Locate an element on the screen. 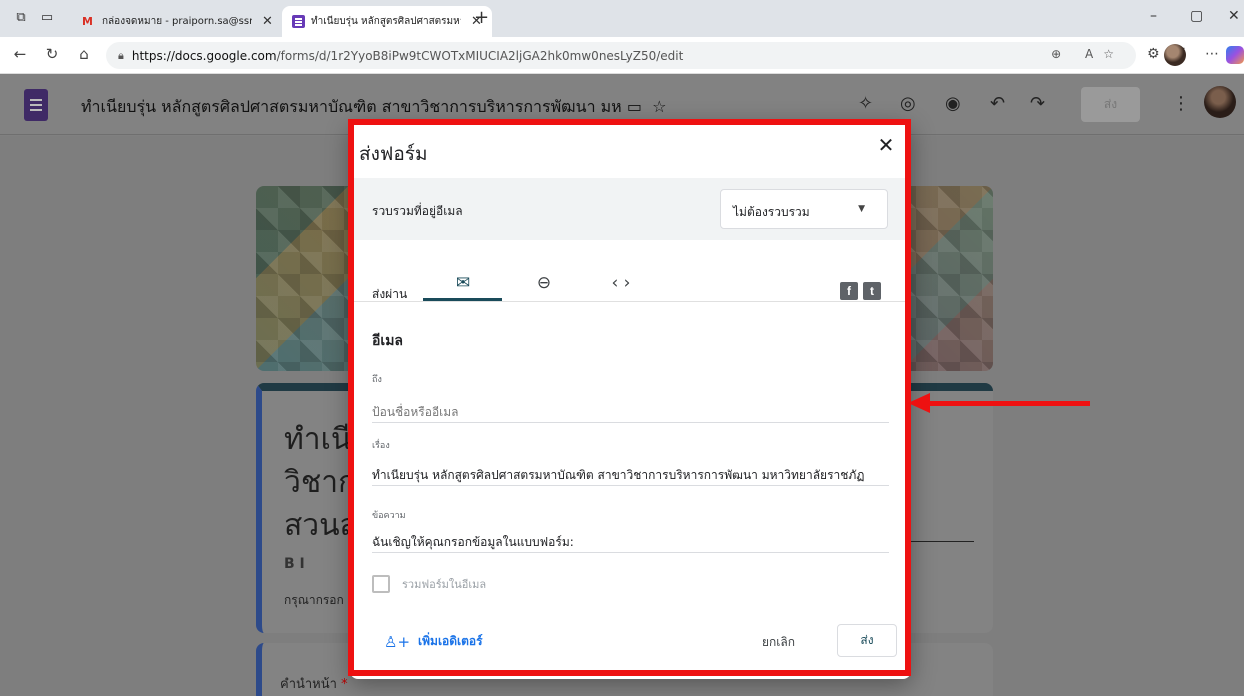 The image size is (1244, 696). restore-icon: ▢ is located at coordinates (1196, 16).